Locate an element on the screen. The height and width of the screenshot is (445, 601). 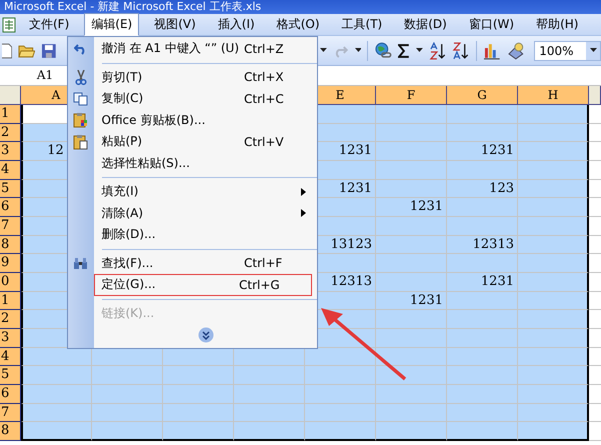
menu-item: 插入(I) is located at coordinates (236, 24).